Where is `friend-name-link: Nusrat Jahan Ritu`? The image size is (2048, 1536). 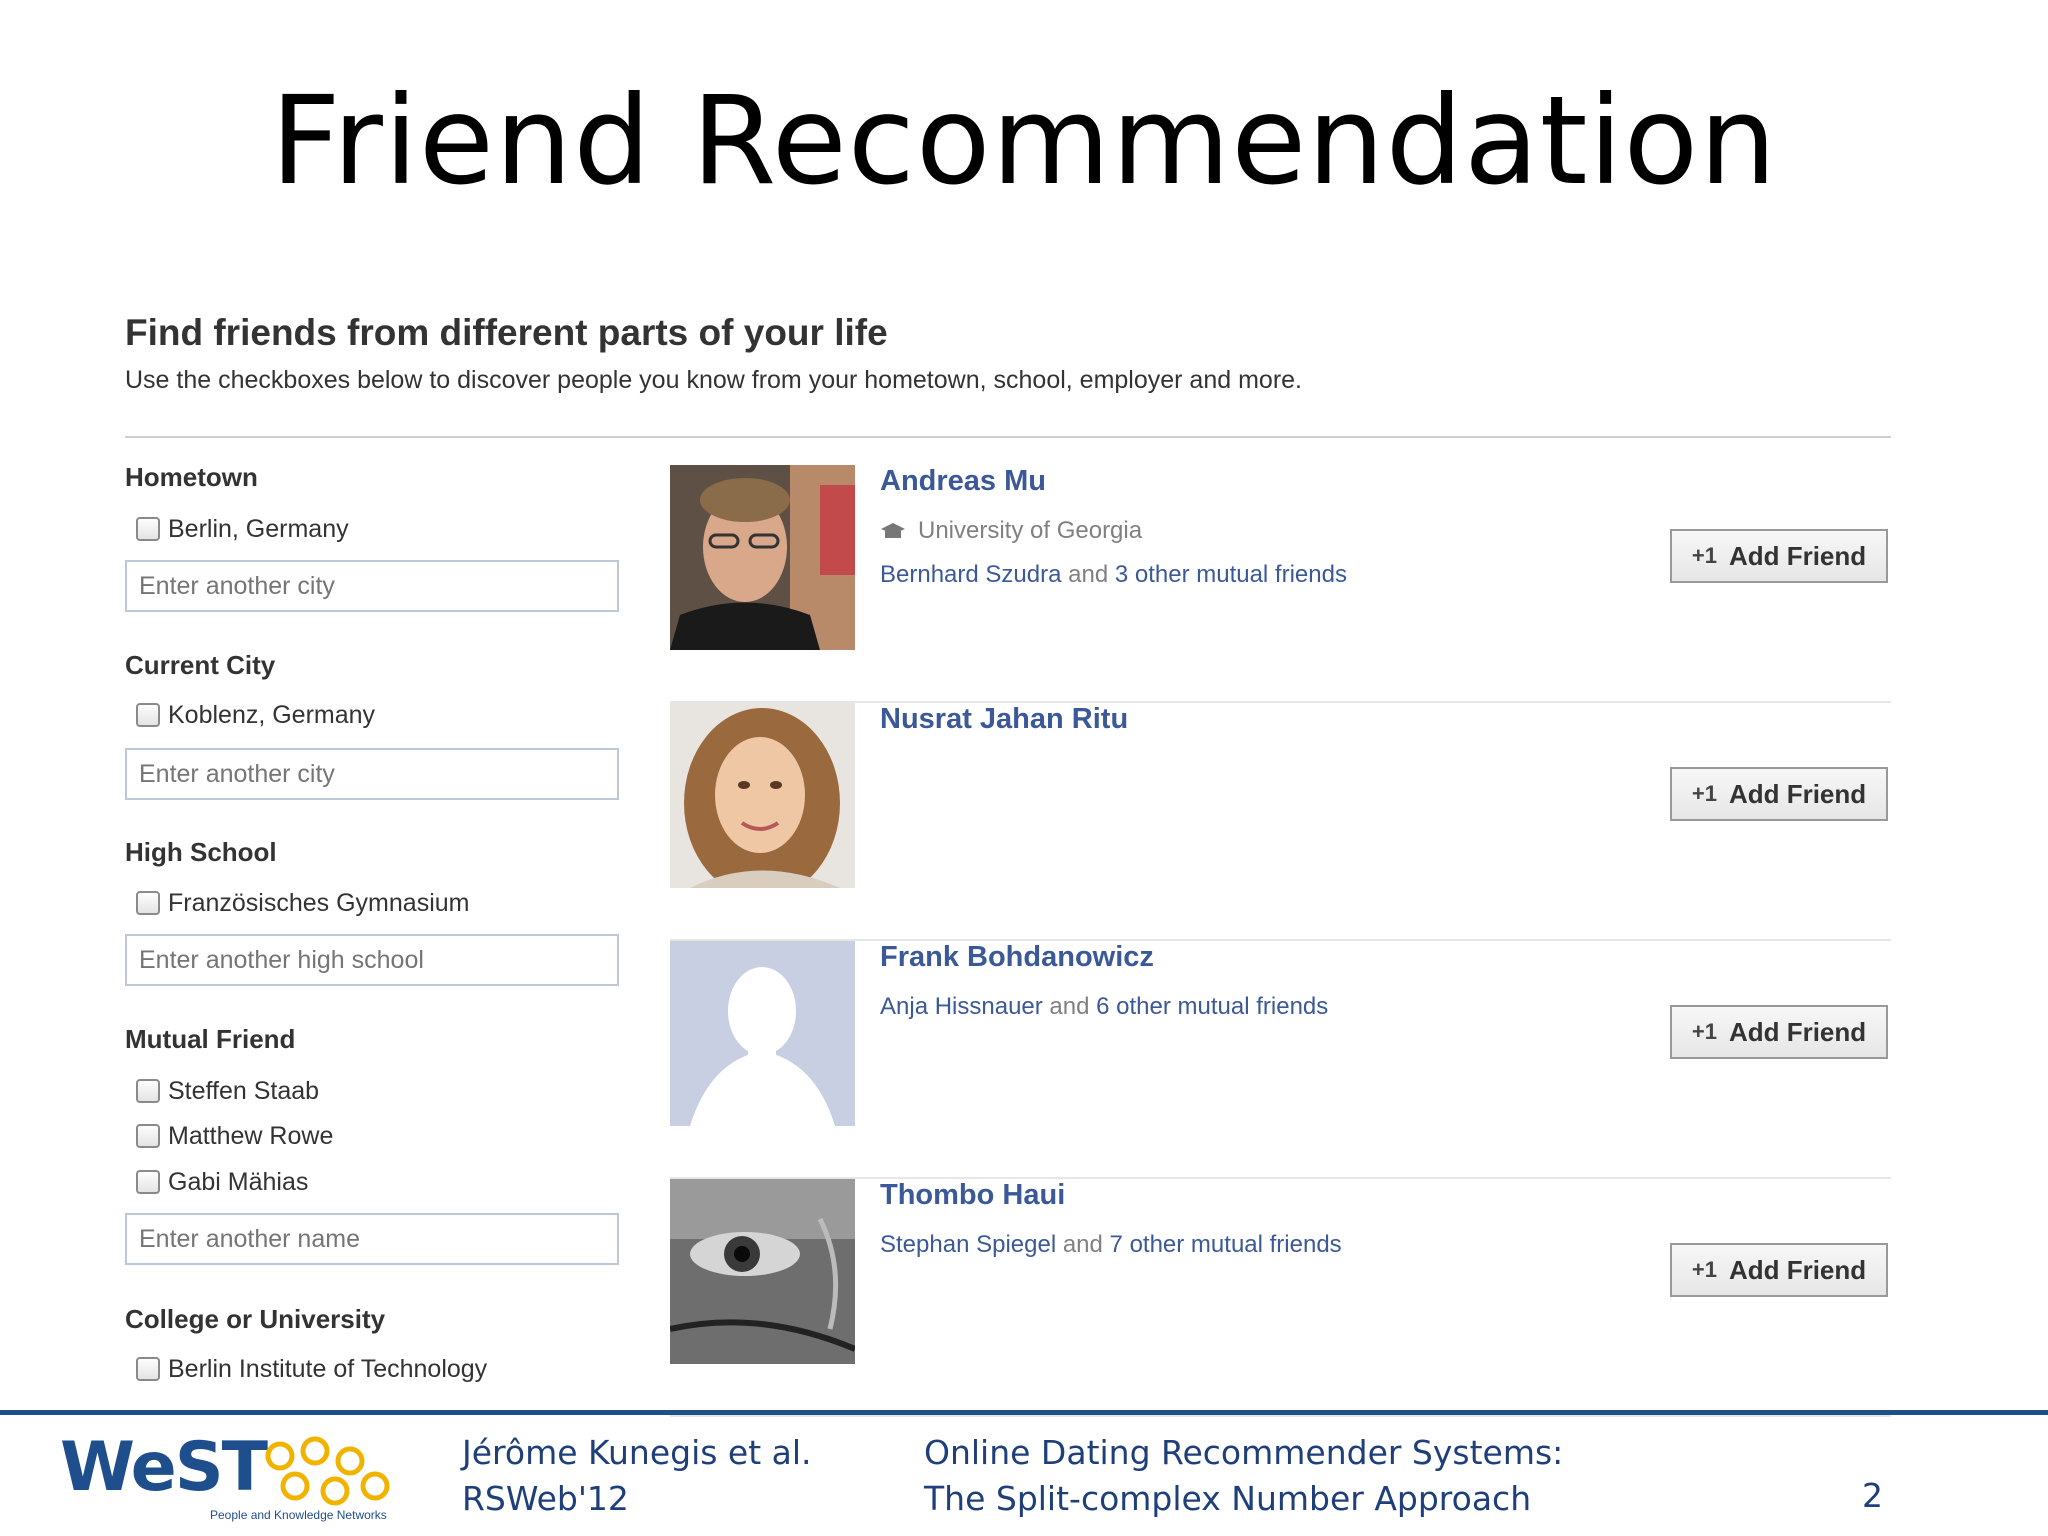
friend-name-link: Nusrat Jahan Ritu is located at coordinates (1004, 719).